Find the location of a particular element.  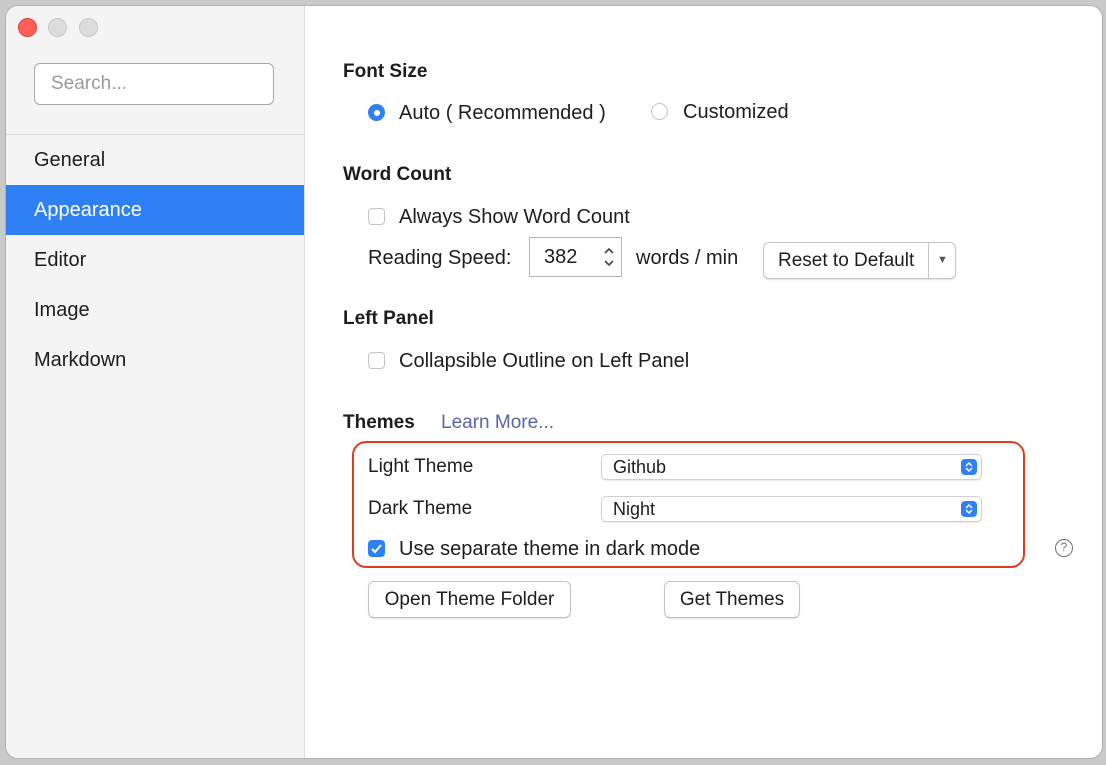

reading-speed-value: 382 is located at coordinates (560, 257).